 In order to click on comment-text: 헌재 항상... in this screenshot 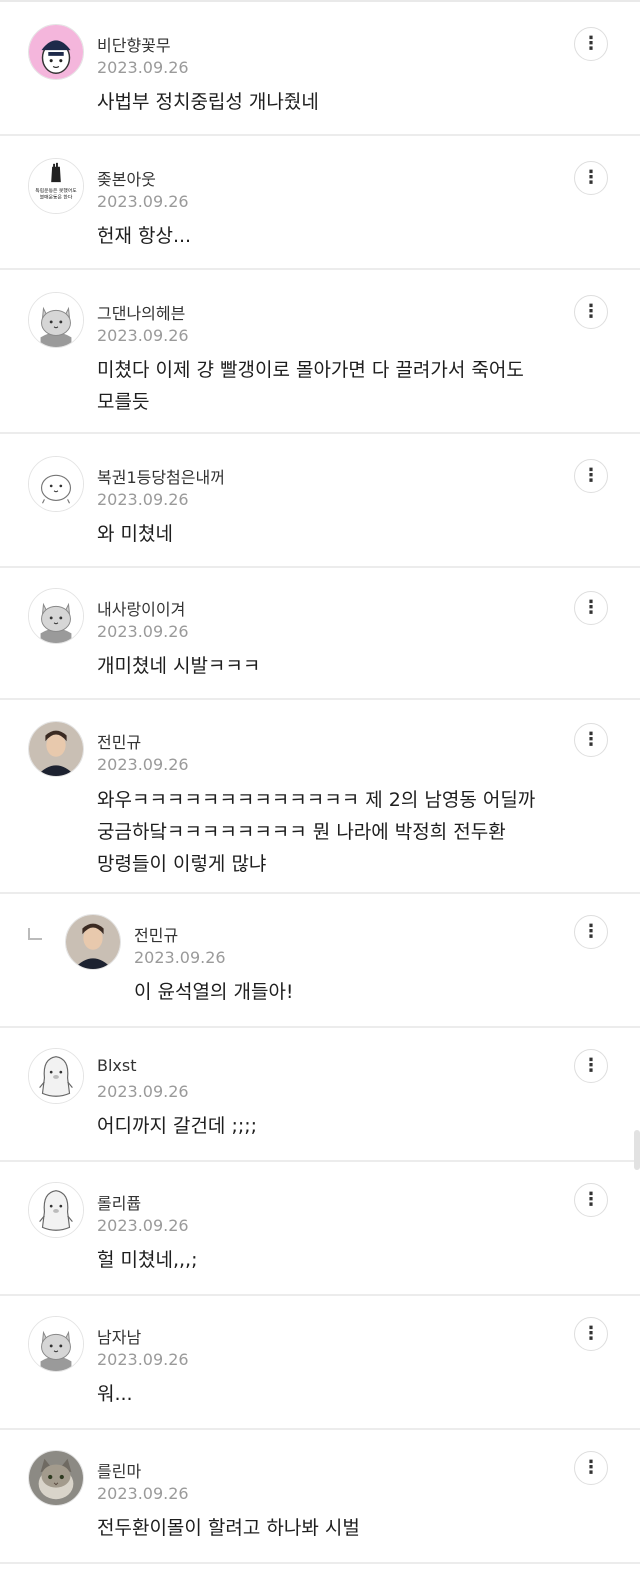, I will do `click(144, 236)`.